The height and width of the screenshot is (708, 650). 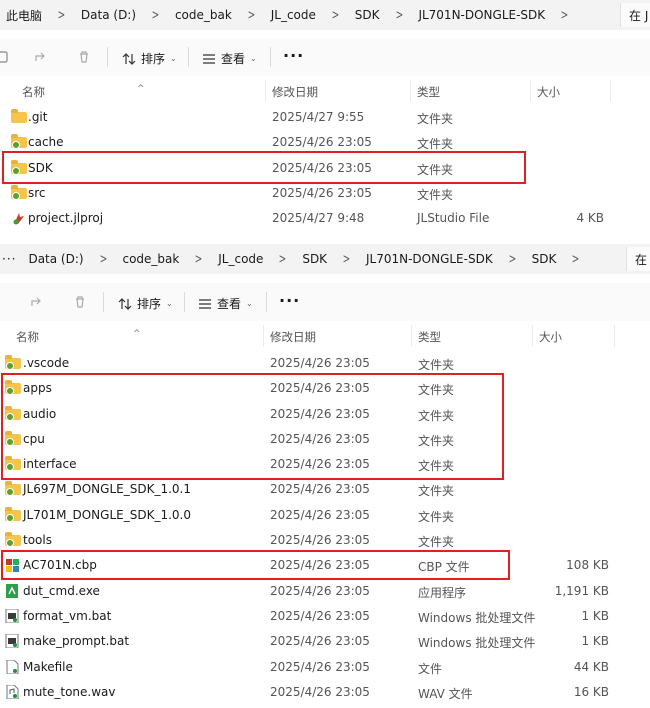 What do you see at coordinates (12, 641) in the screenshot?
I see `bat-file-icon` at bounding box center [12, 641].